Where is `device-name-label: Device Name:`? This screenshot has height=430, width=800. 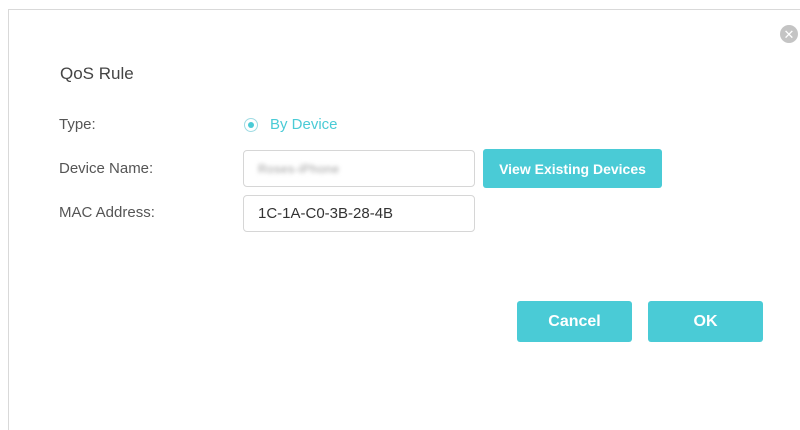
device-name-label: Device Name: is located at coordinates (106, 168).